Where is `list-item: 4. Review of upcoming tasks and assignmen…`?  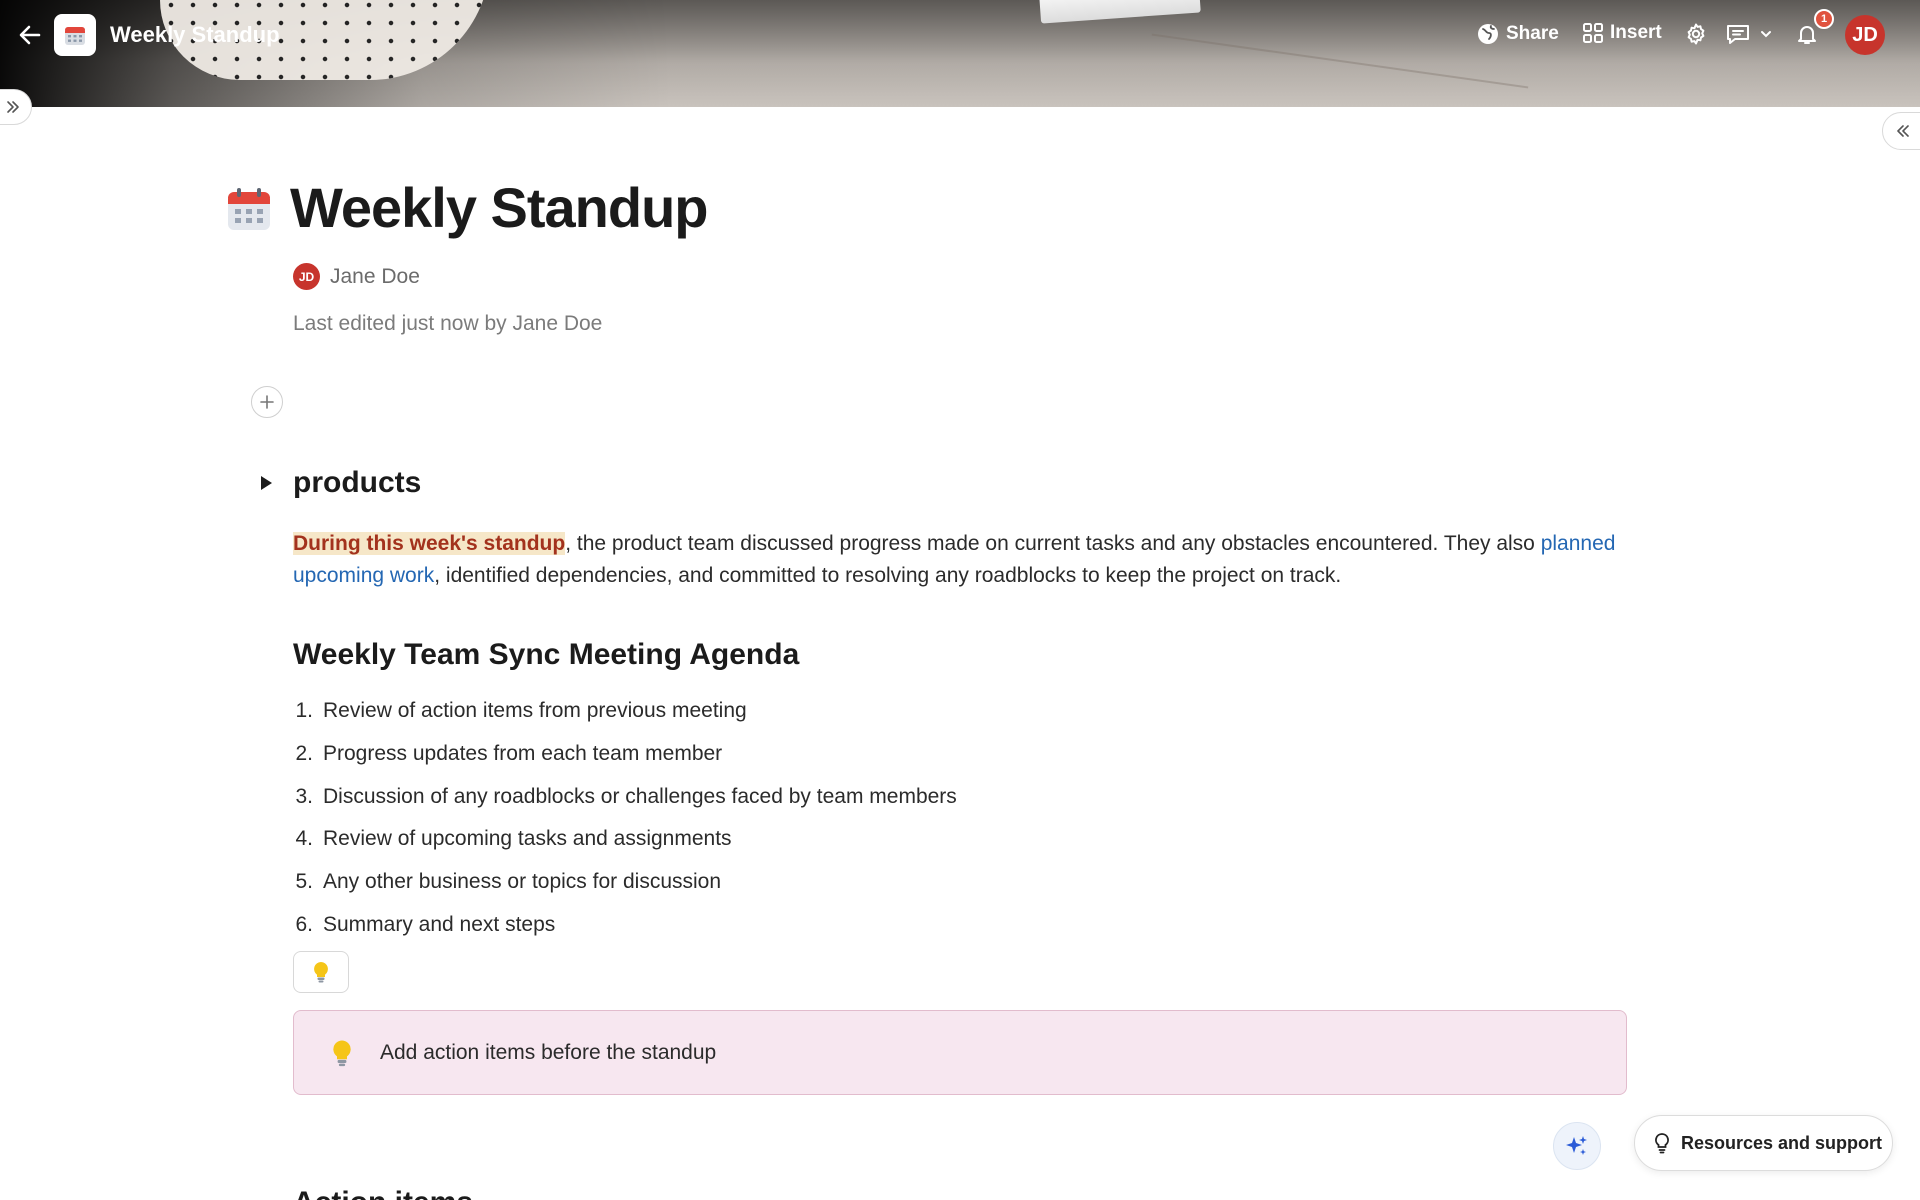 list-item: 4. Review of upcoming tasks and assignmen… is located at coordinates (625, 839).